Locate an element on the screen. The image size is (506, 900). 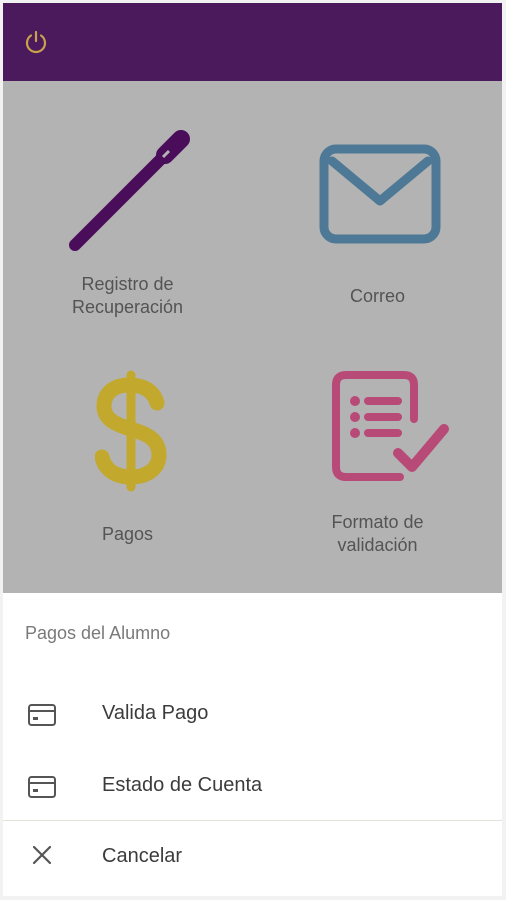
envelope-icon is located at coordinates (380, 194).